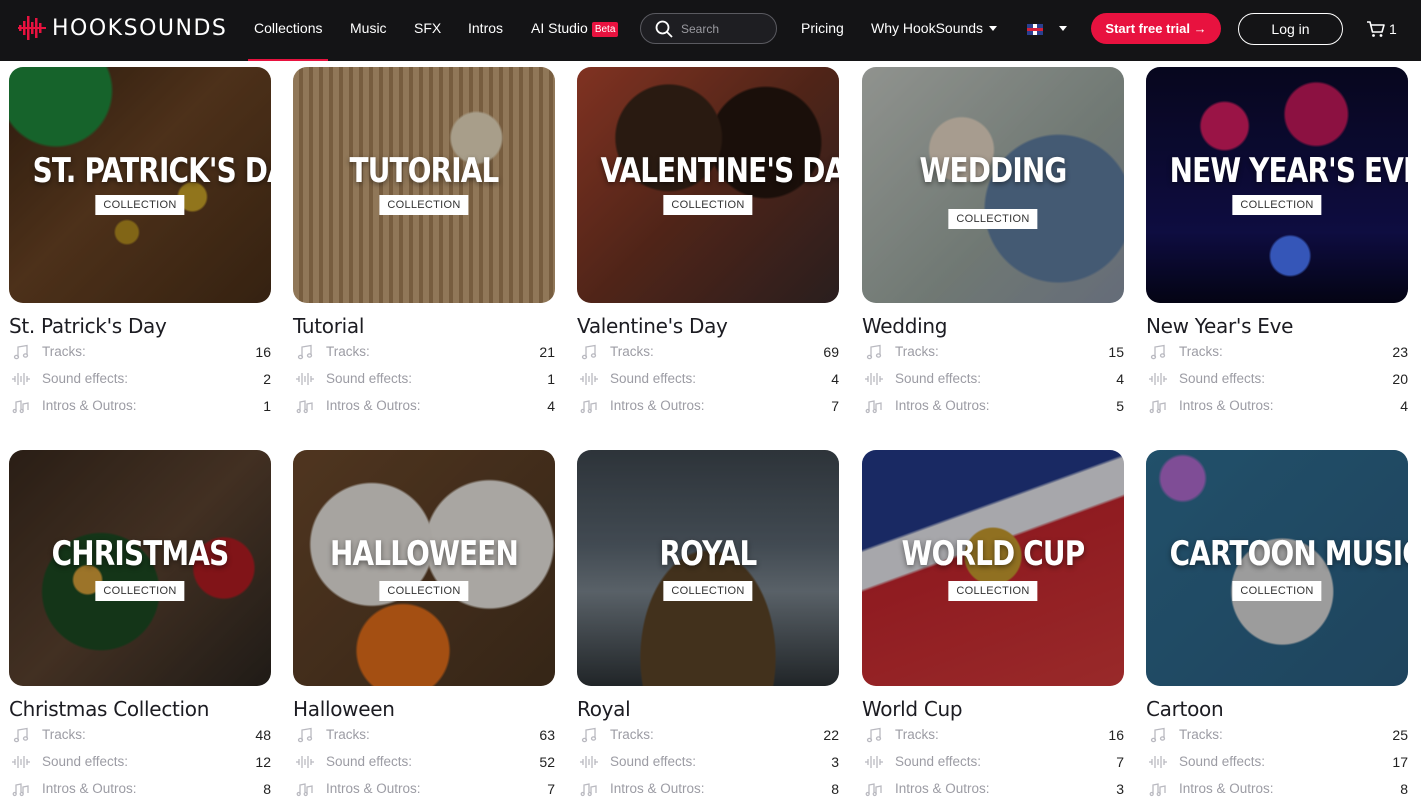 This screenshot has width=1421, height=808. Describe the element at coordinates (708, 709) in the screenshot. I see `collection-name: Royal` at that location.